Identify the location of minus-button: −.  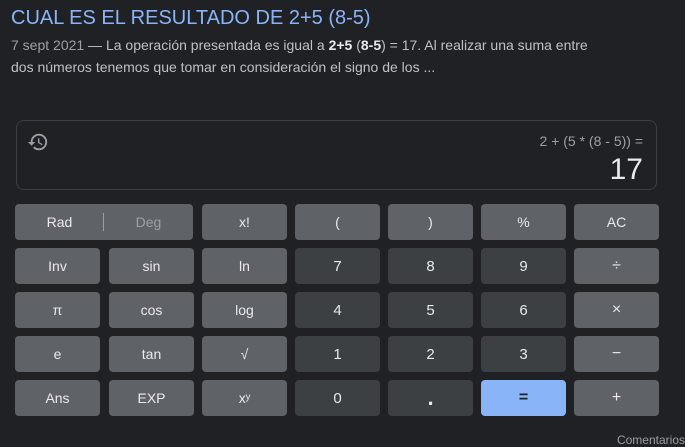
(616, 354).